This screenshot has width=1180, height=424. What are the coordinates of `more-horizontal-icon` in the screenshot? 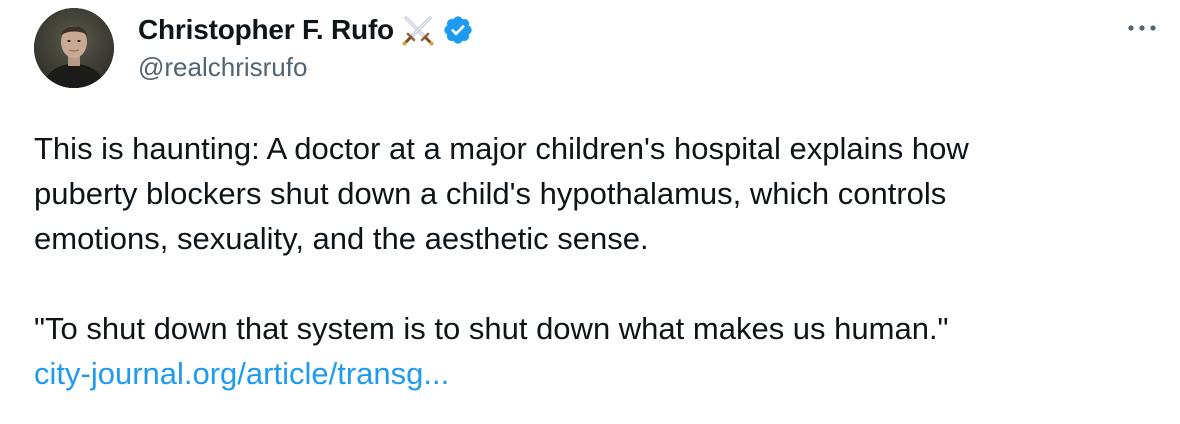 It's located at (1142, 28).